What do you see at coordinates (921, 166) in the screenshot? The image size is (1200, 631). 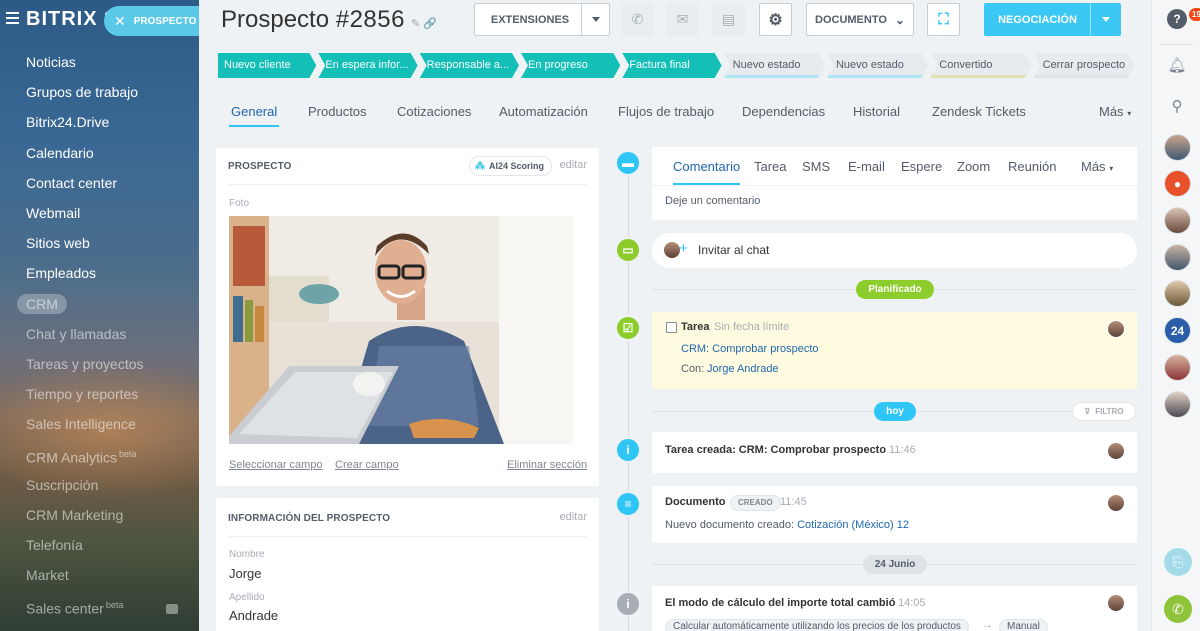 I see `composer-tab-wait: Espere` at bounding box center [921, 166].